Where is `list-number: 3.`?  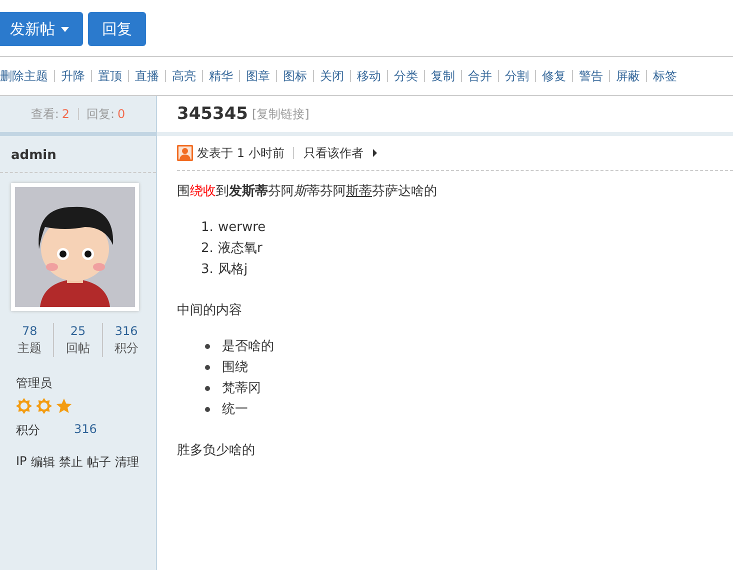 list-number: 3. is located at coordinates (207, 270).